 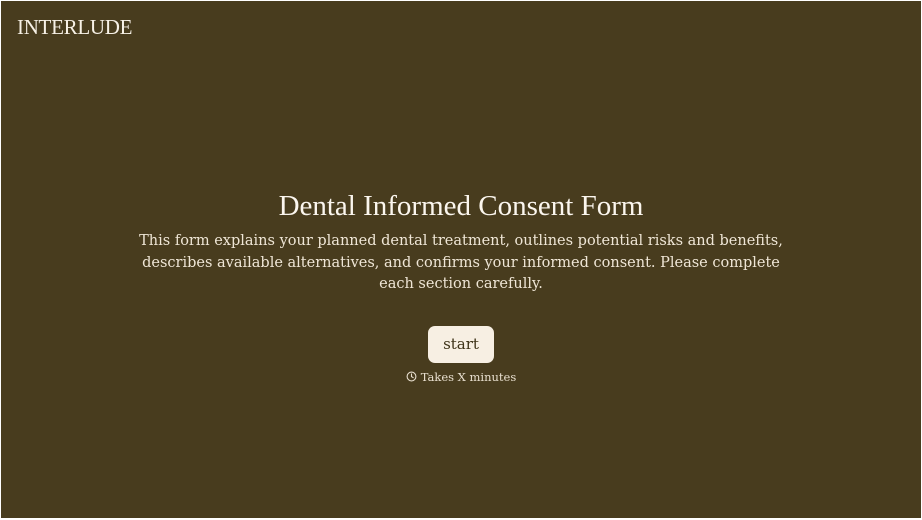 I want to click on brand-logo: INTERLUDE, so click(x=75, y=27).